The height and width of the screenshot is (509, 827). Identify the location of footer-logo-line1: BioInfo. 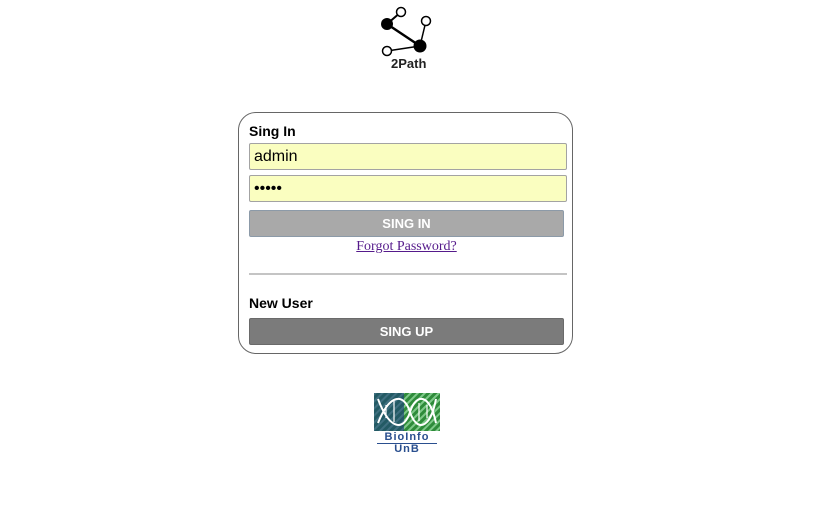
(407, 437).